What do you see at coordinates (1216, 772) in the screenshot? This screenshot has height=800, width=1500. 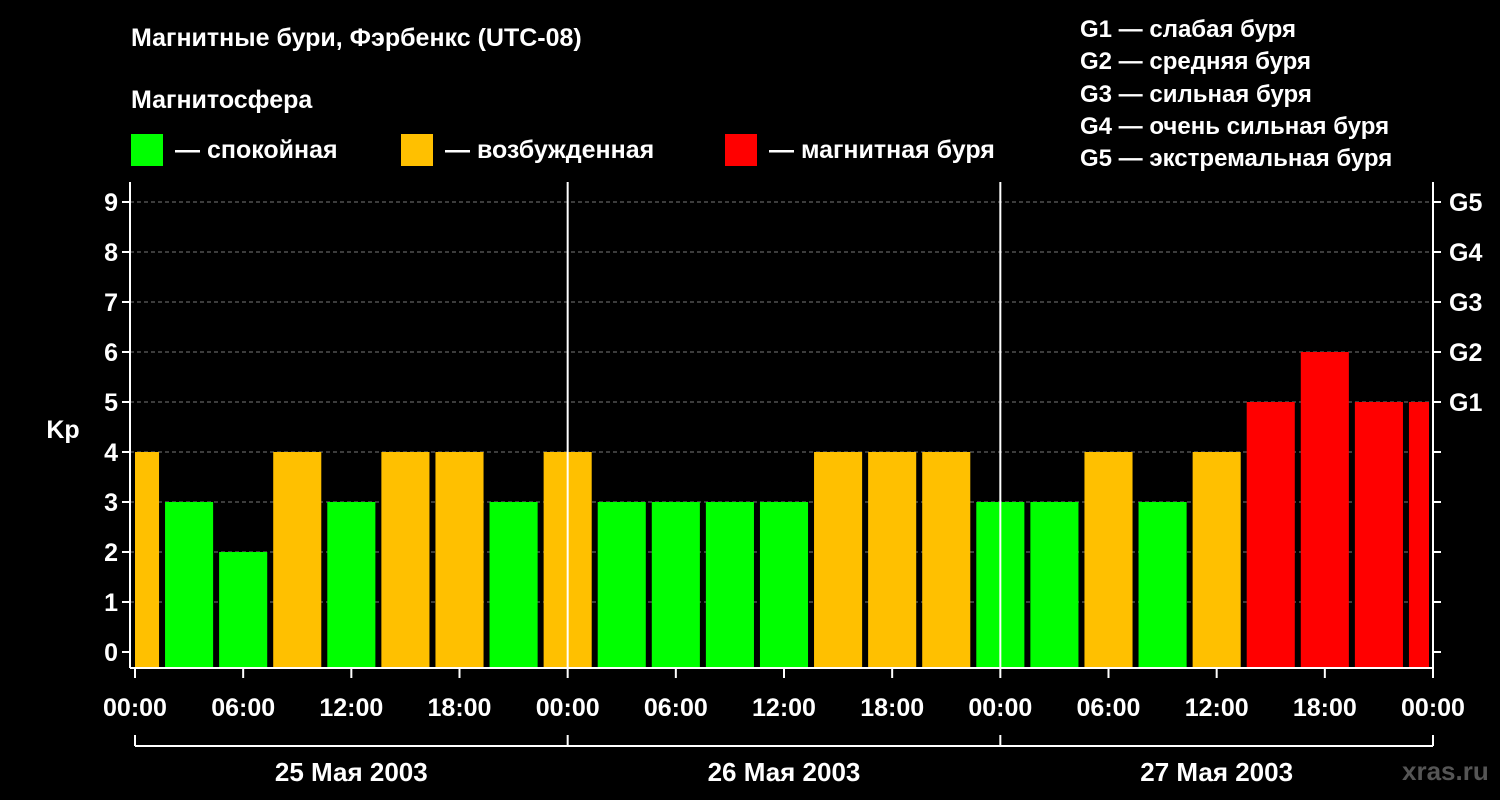 I see `day-label: 27 Мая 2003` at bounding box center [1216, 772].